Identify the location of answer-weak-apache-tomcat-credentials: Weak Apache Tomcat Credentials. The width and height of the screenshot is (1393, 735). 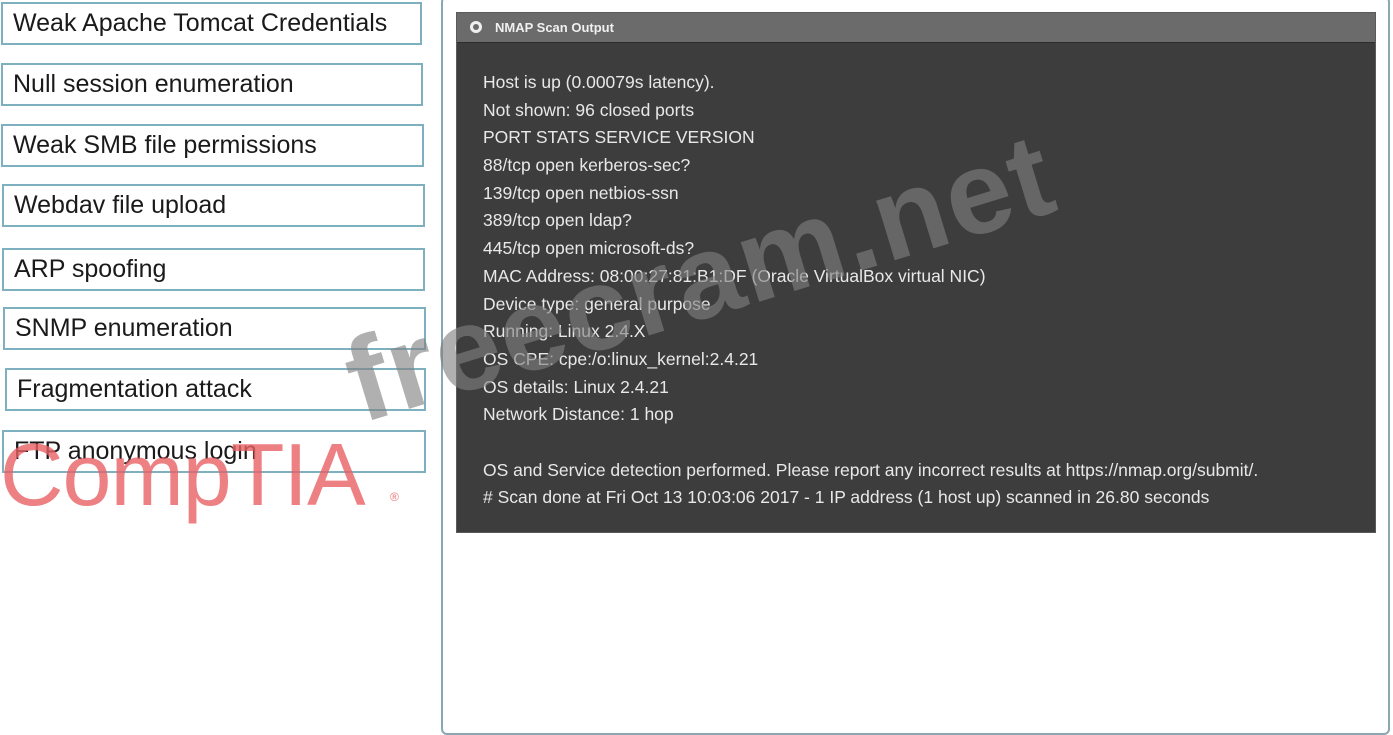
(211, 23).